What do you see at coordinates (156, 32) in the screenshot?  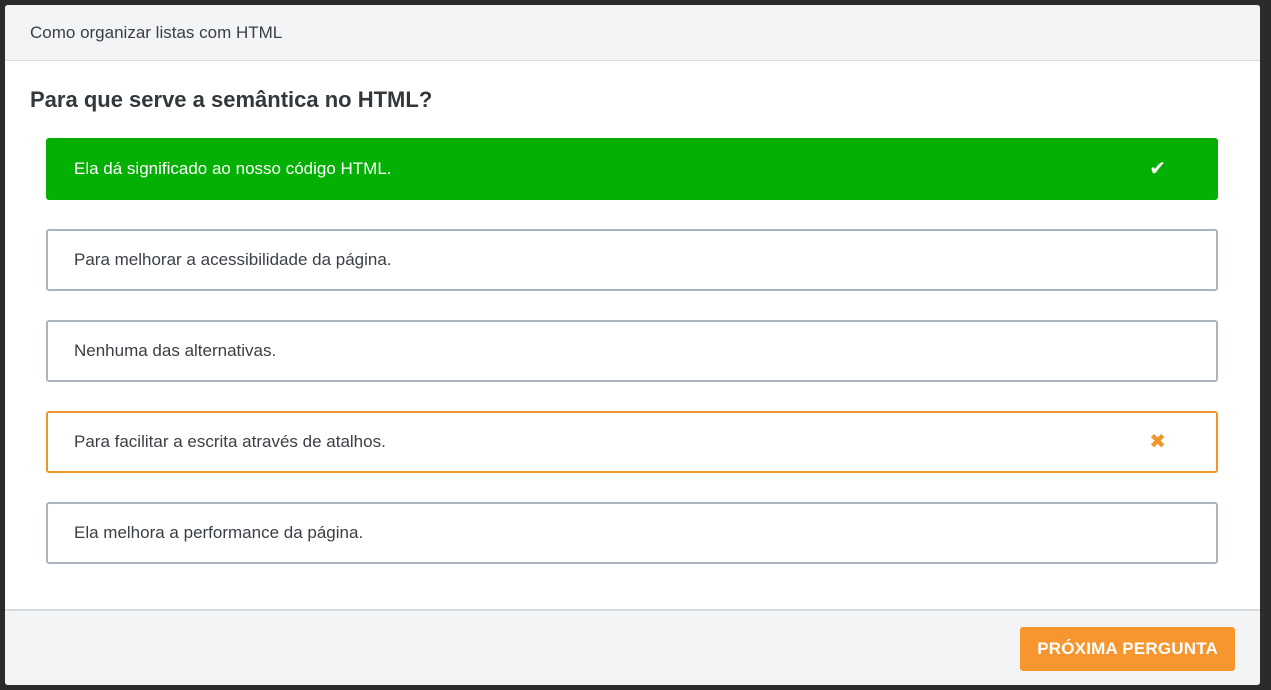 I see `course-title: Como organizar listas com HTML` at bounding box center [156, 32].